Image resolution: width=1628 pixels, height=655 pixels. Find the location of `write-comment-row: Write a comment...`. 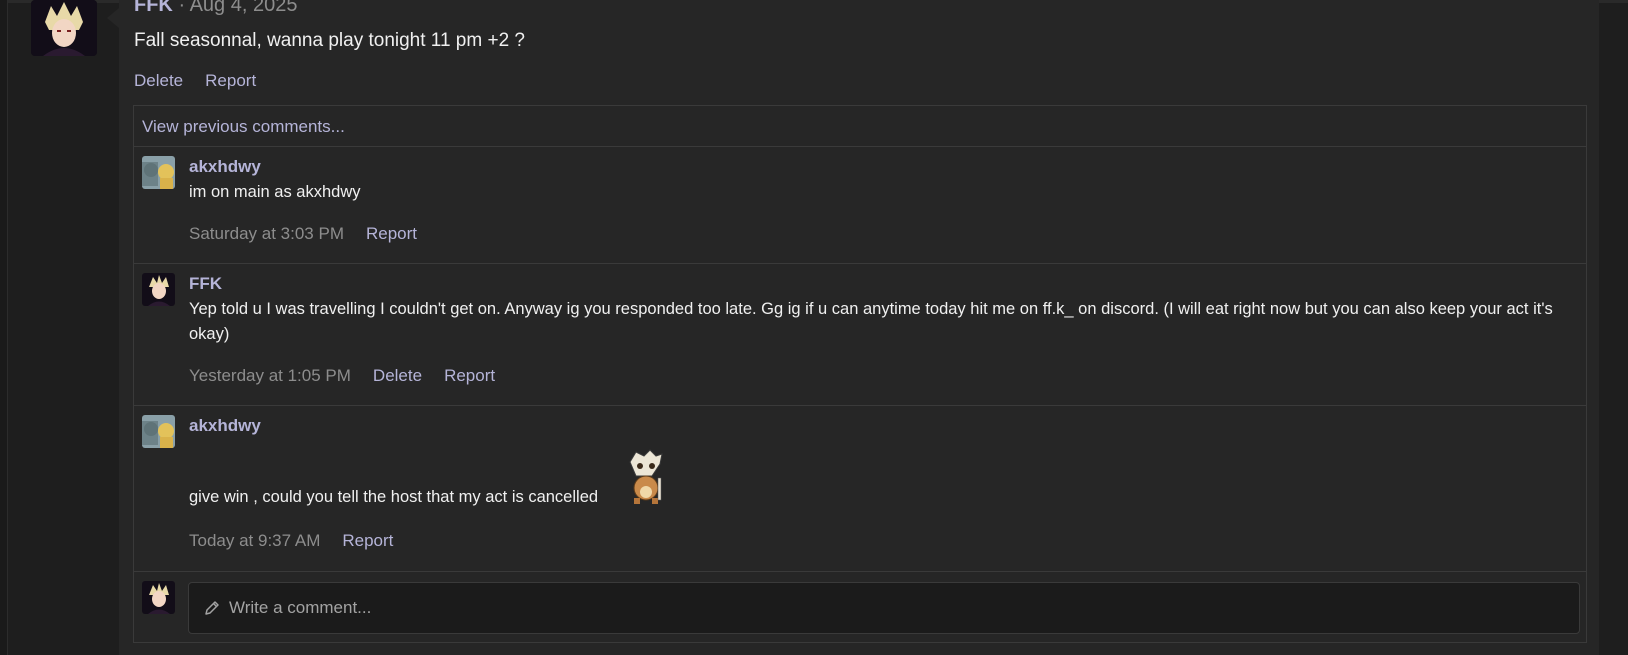

write-comment-row: Write a comment... is located at coordinates (860, 607).